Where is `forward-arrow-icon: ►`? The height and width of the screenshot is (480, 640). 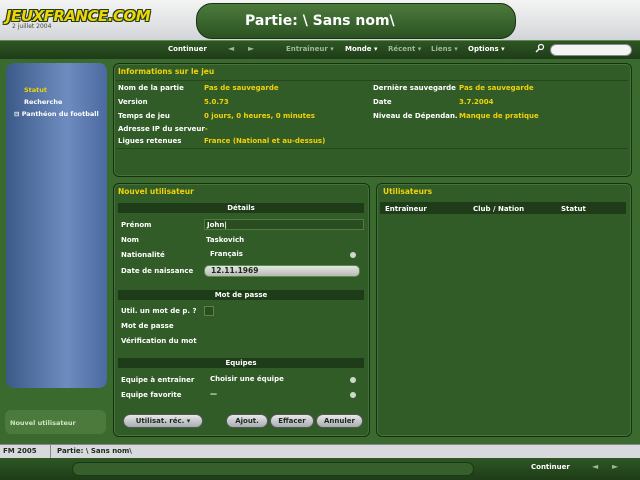
forward-arrow-icon: ► is located at coordinates (251, 48).